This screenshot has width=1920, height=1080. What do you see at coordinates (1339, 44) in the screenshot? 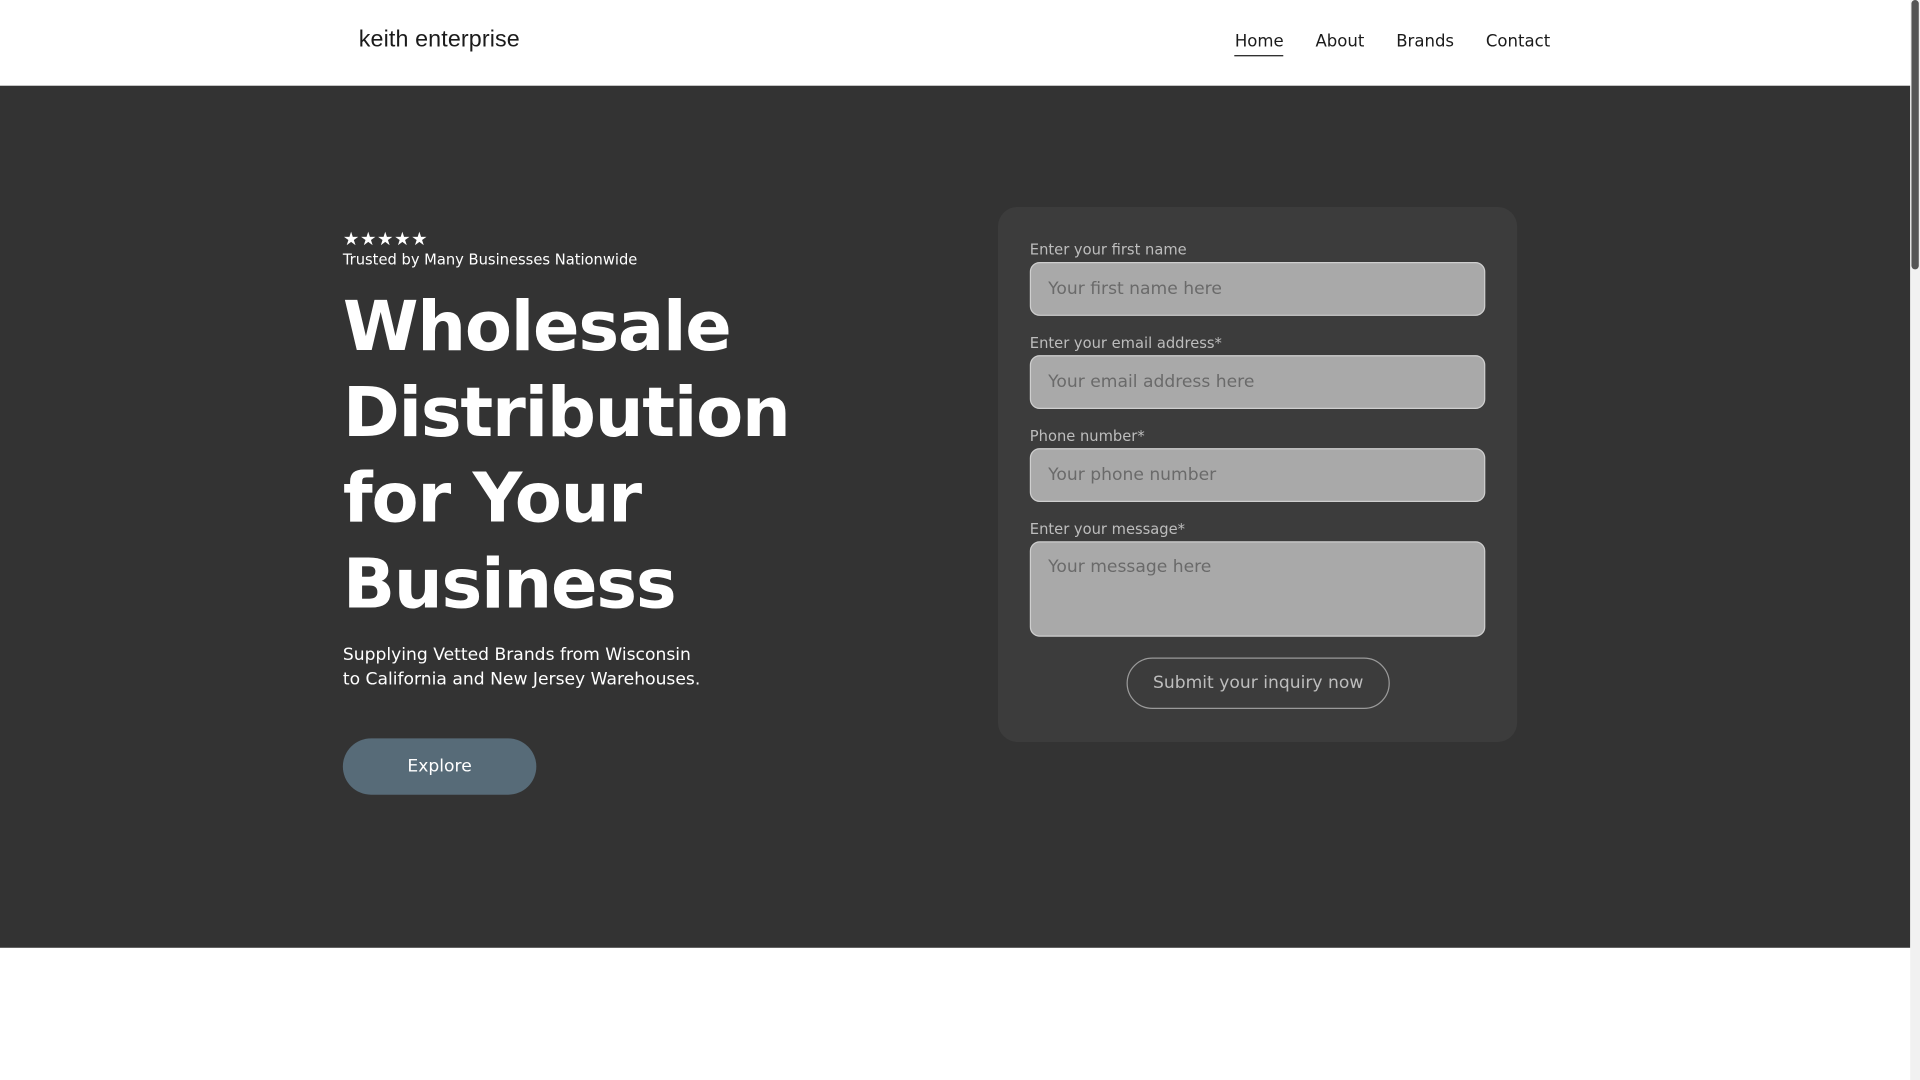
I see `nav-about: About` at bounding box center [1339, 44].